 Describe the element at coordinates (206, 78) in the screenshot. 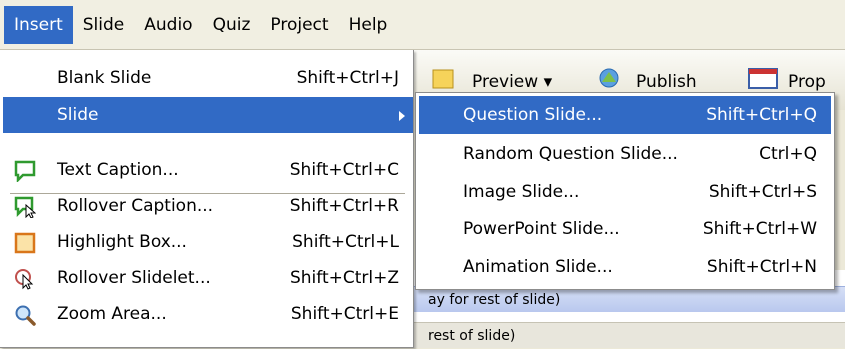

I see `menu-item-blank-slide: Blank Slide Shift+Ctrl+J` at that location.